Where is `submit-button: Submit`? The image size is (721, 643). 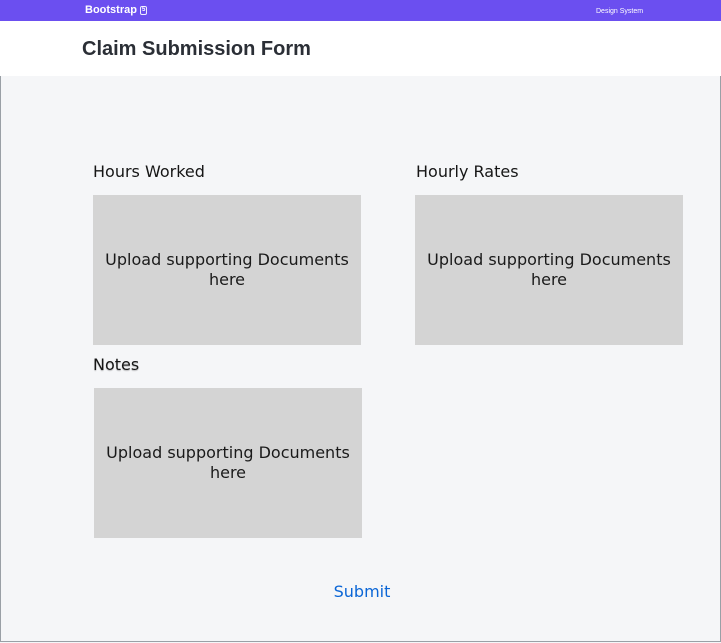
submit-button: Submit is located at coordinates (362, 592).